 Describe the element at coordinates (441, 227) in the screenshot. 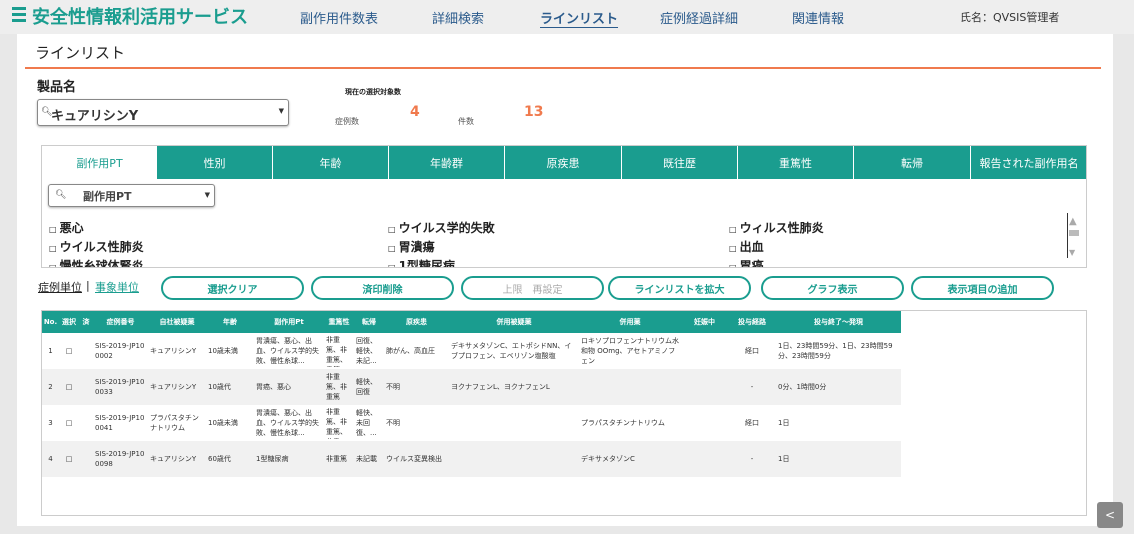

I see `pt-checkbox-item: □ ウイルス学的失敗` at that location.